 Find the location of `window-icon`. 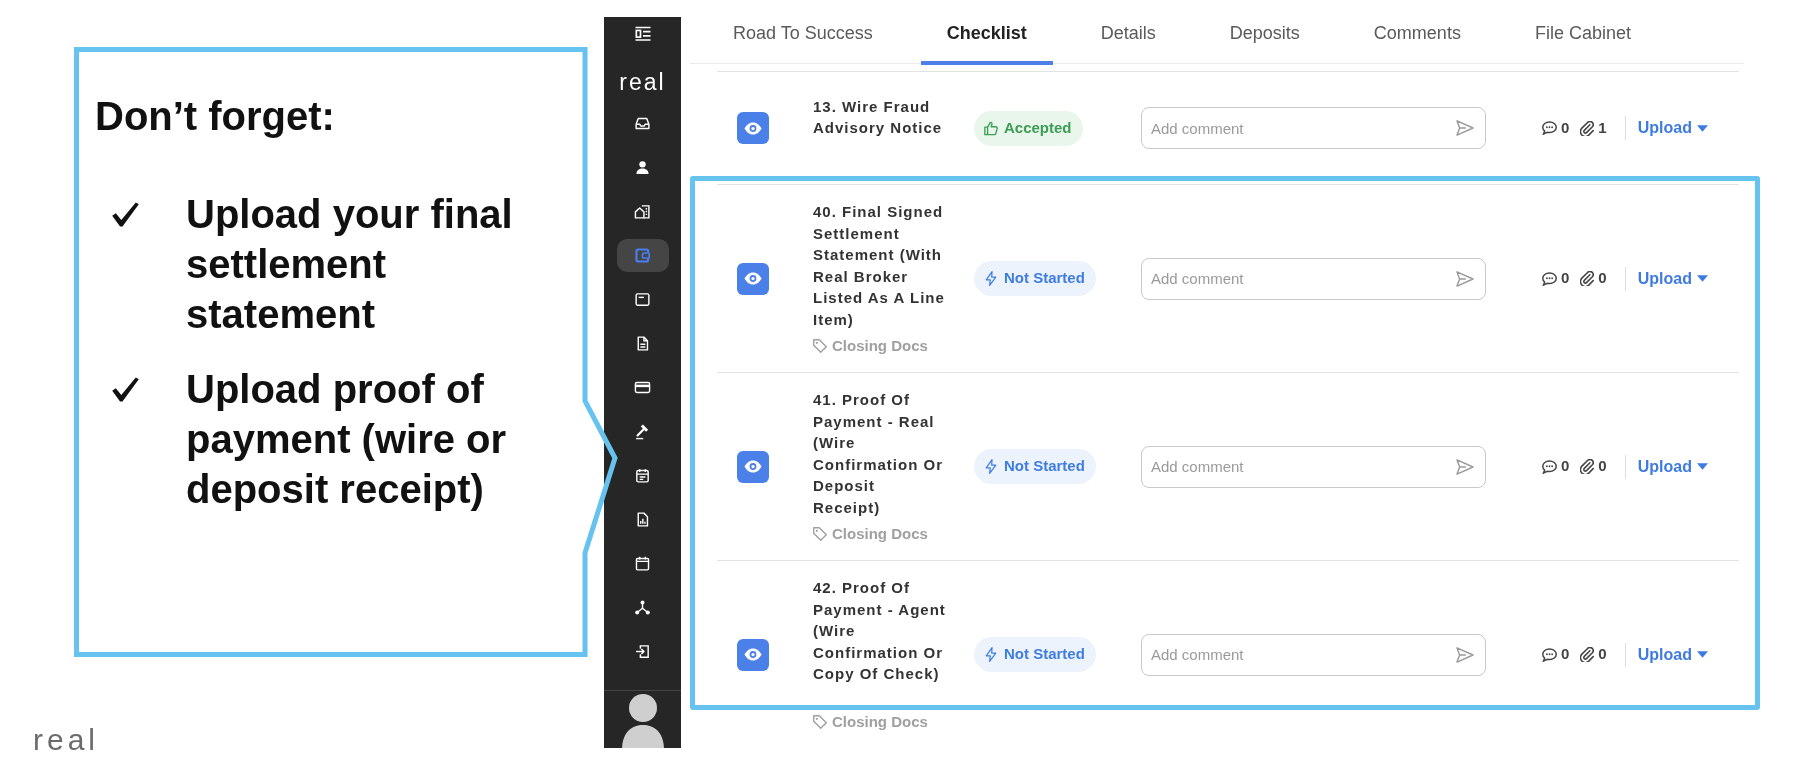

window-icon is located at coordinates (642, 299).